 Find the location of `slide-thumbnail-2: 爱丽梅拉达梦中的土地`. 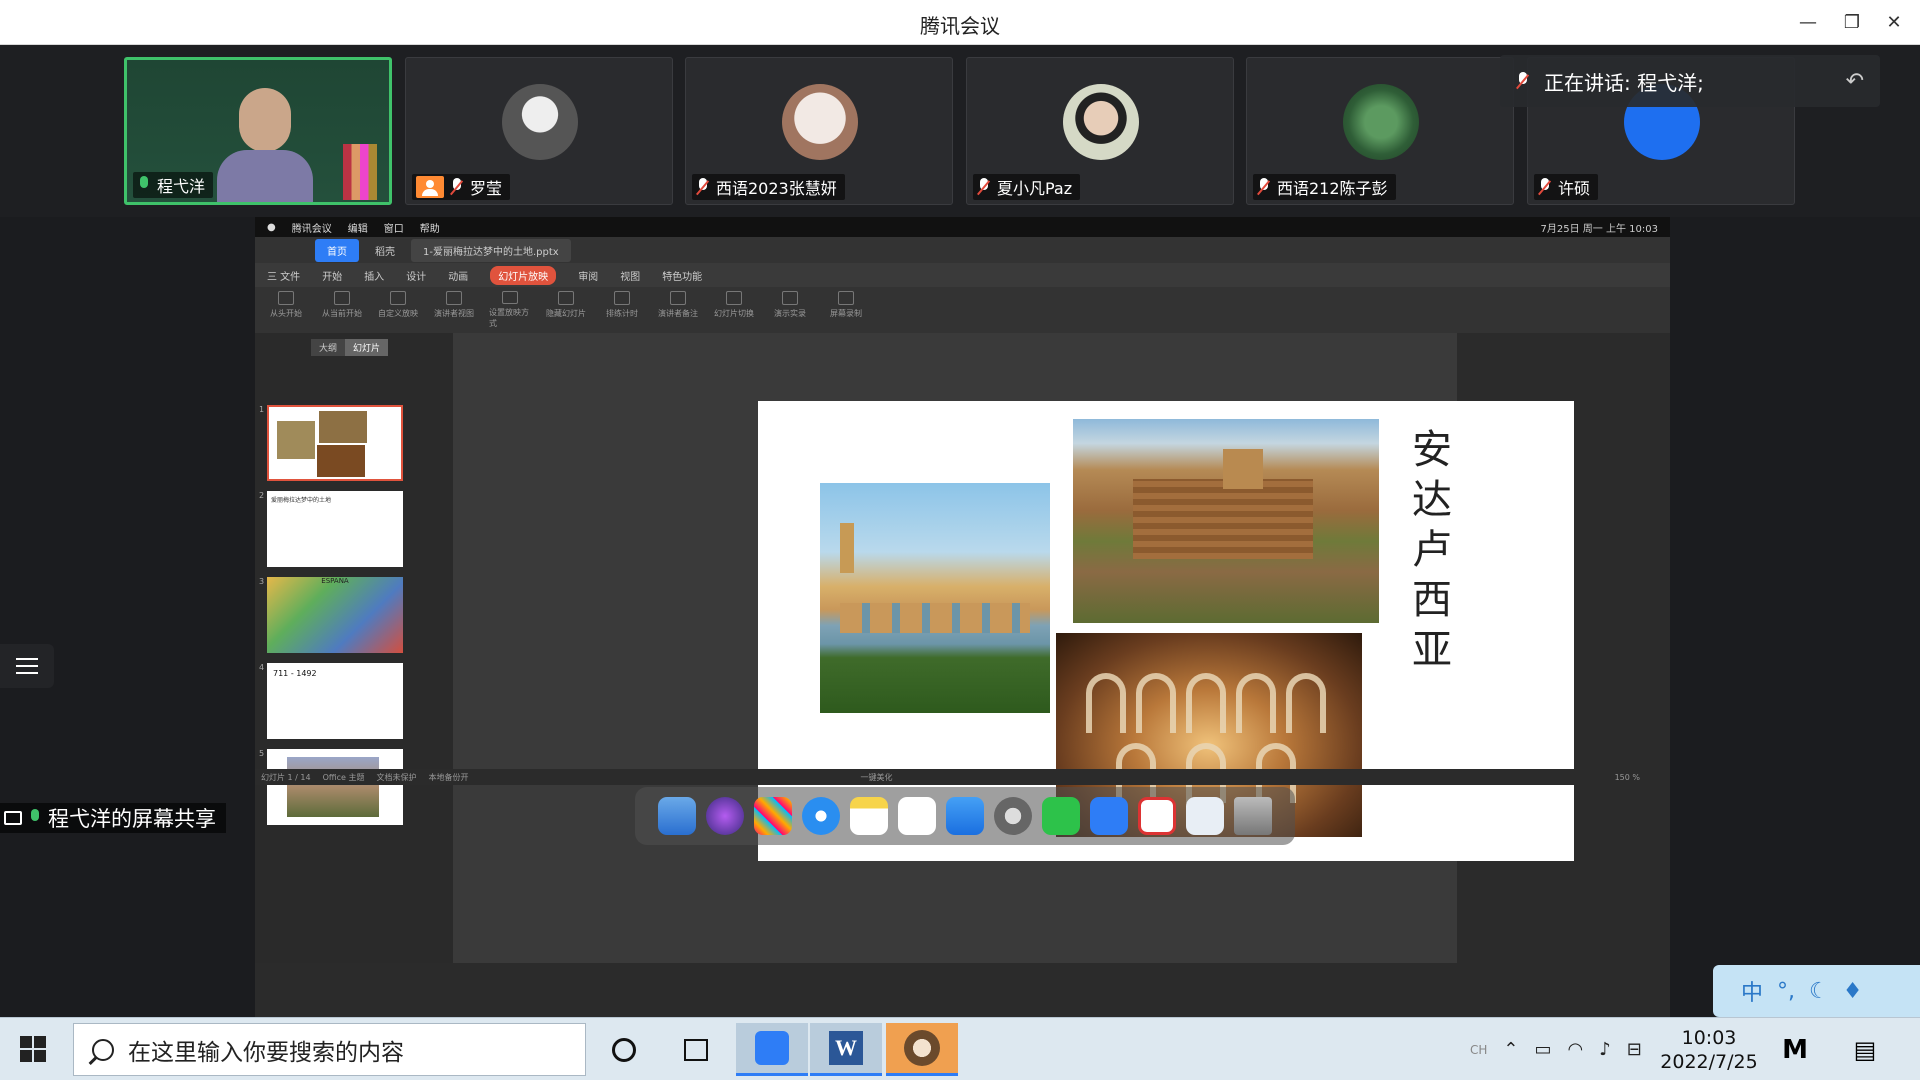

slide-thumbnail-2: 爱丽梅拉达梦中的土地 is located at coordinates (335, 529).